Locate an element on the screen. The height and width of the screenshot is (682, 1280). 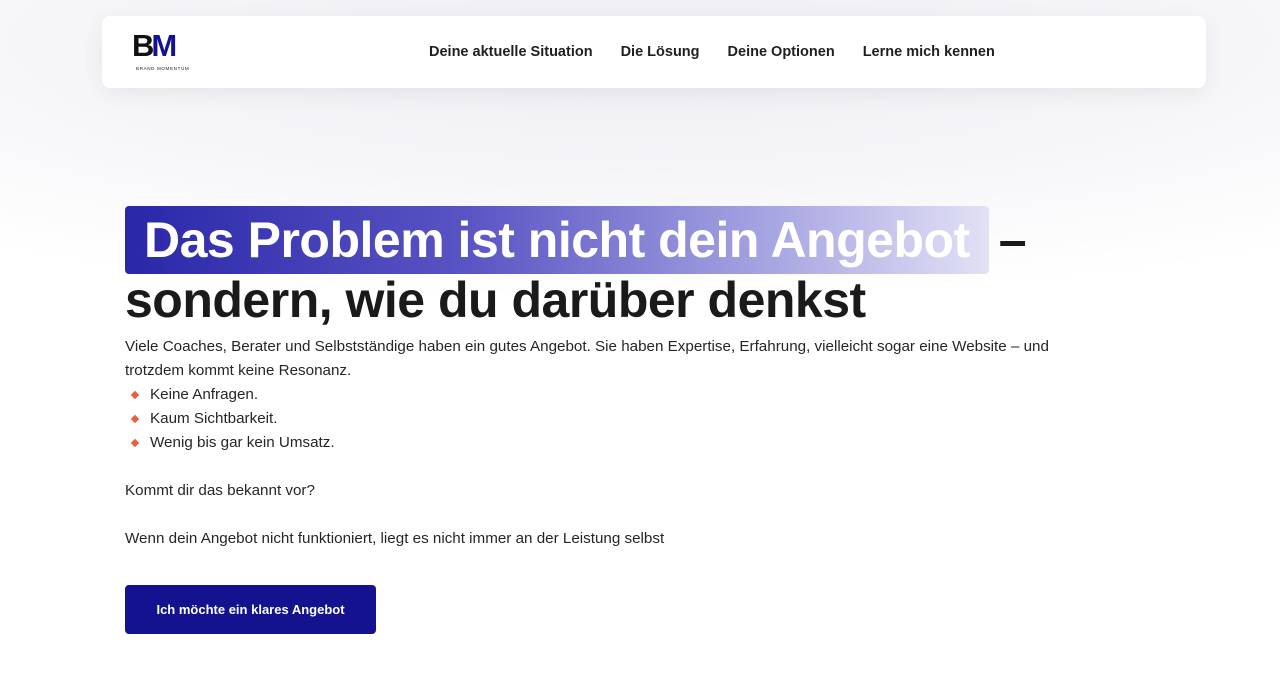
headline-highlight: Das Problem ist nicht dein Angebot is located at coordinates (557, 239).